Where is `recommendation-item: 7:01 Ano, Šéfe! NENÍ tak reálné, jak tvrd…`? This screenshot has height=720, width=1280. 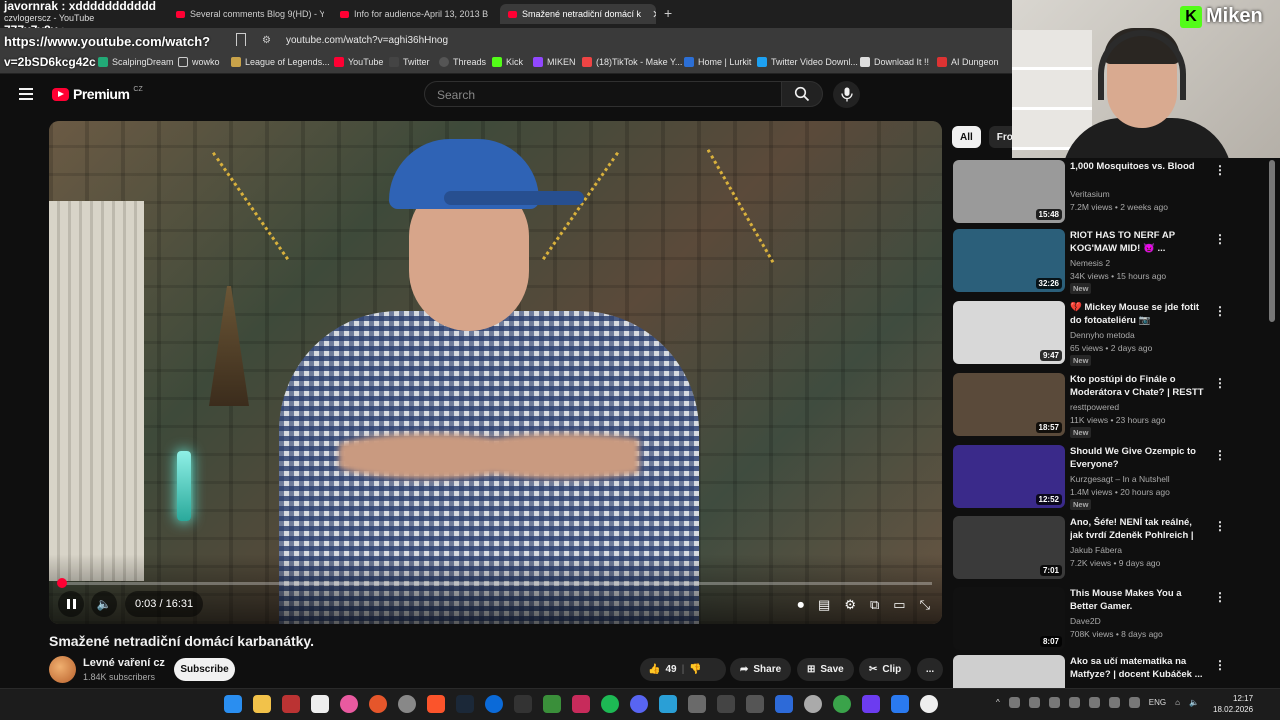 recommendation-item: 7:01 Ano, Šéfe! NENÍ tak reálné, jak tvrd… is located at coordinates (1113, 549).